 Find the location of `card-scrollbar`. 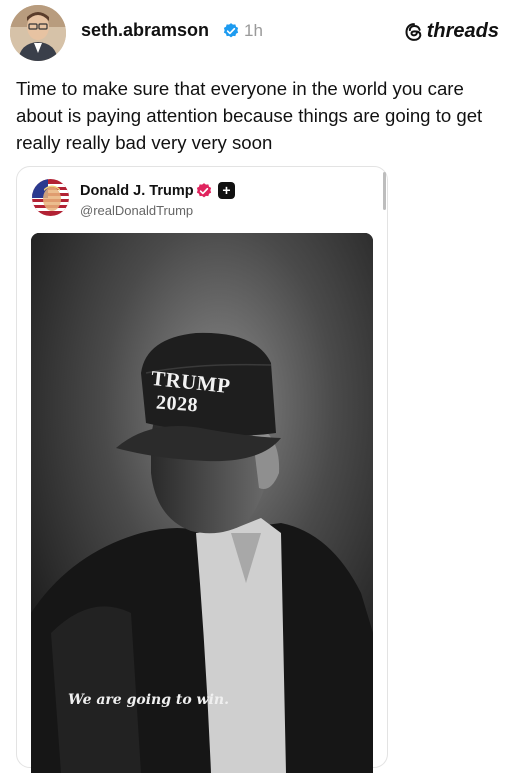

card-scrollbar is located at coordinates (384, 191).